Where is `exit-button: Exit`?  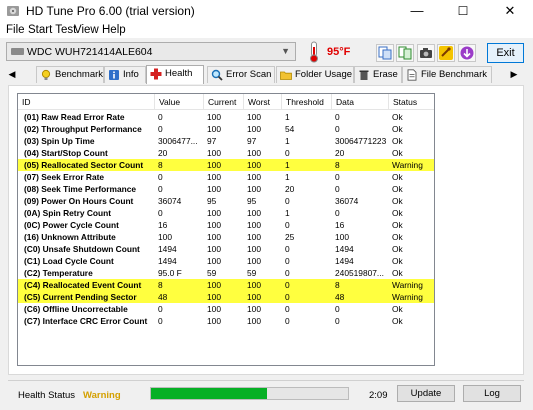 exit-button: Exit is located at coordinates (505, 53).